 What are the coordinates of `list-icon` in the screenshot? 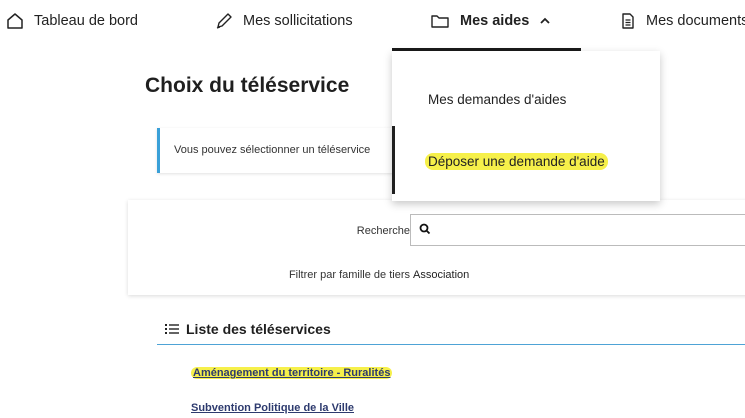 It's located at (172, 329).